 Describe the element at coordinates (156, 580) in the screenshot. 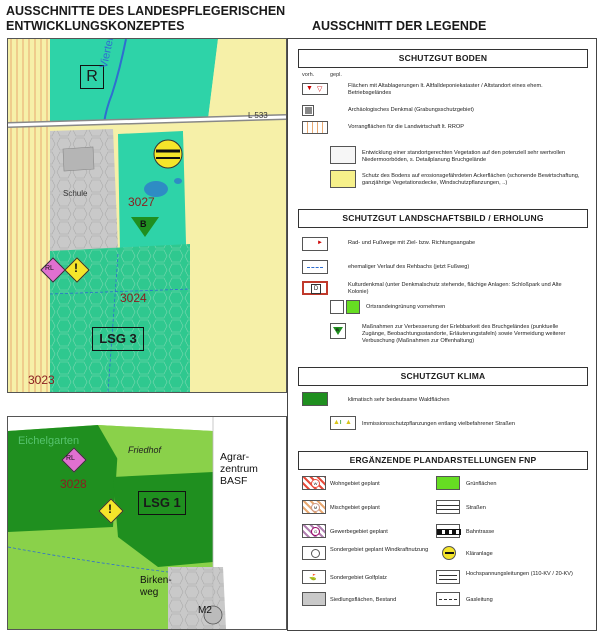

I see `birken-line1: Birken-` at that location.